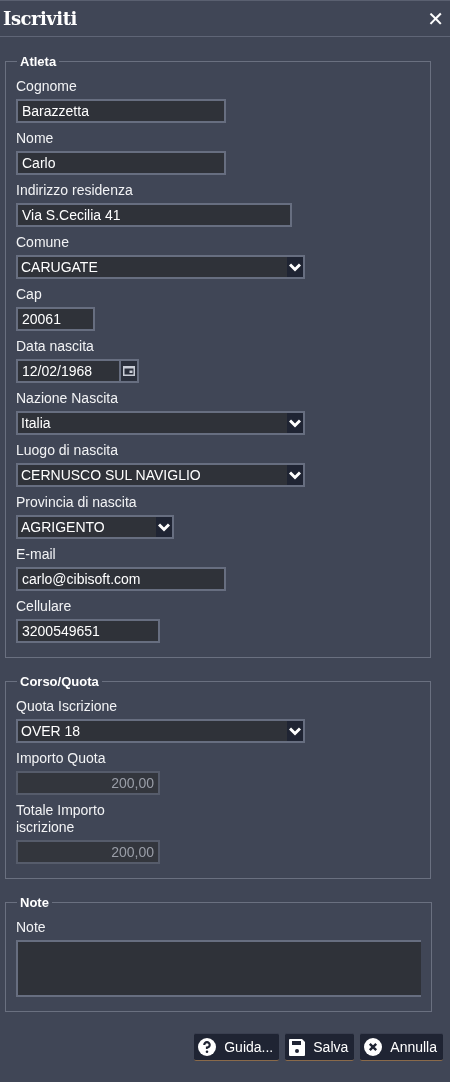  What do you see at coordinates (401, 1047) in the screenshot?
I see `cancel-button: Annulla` at bounding box center [401, 1047].